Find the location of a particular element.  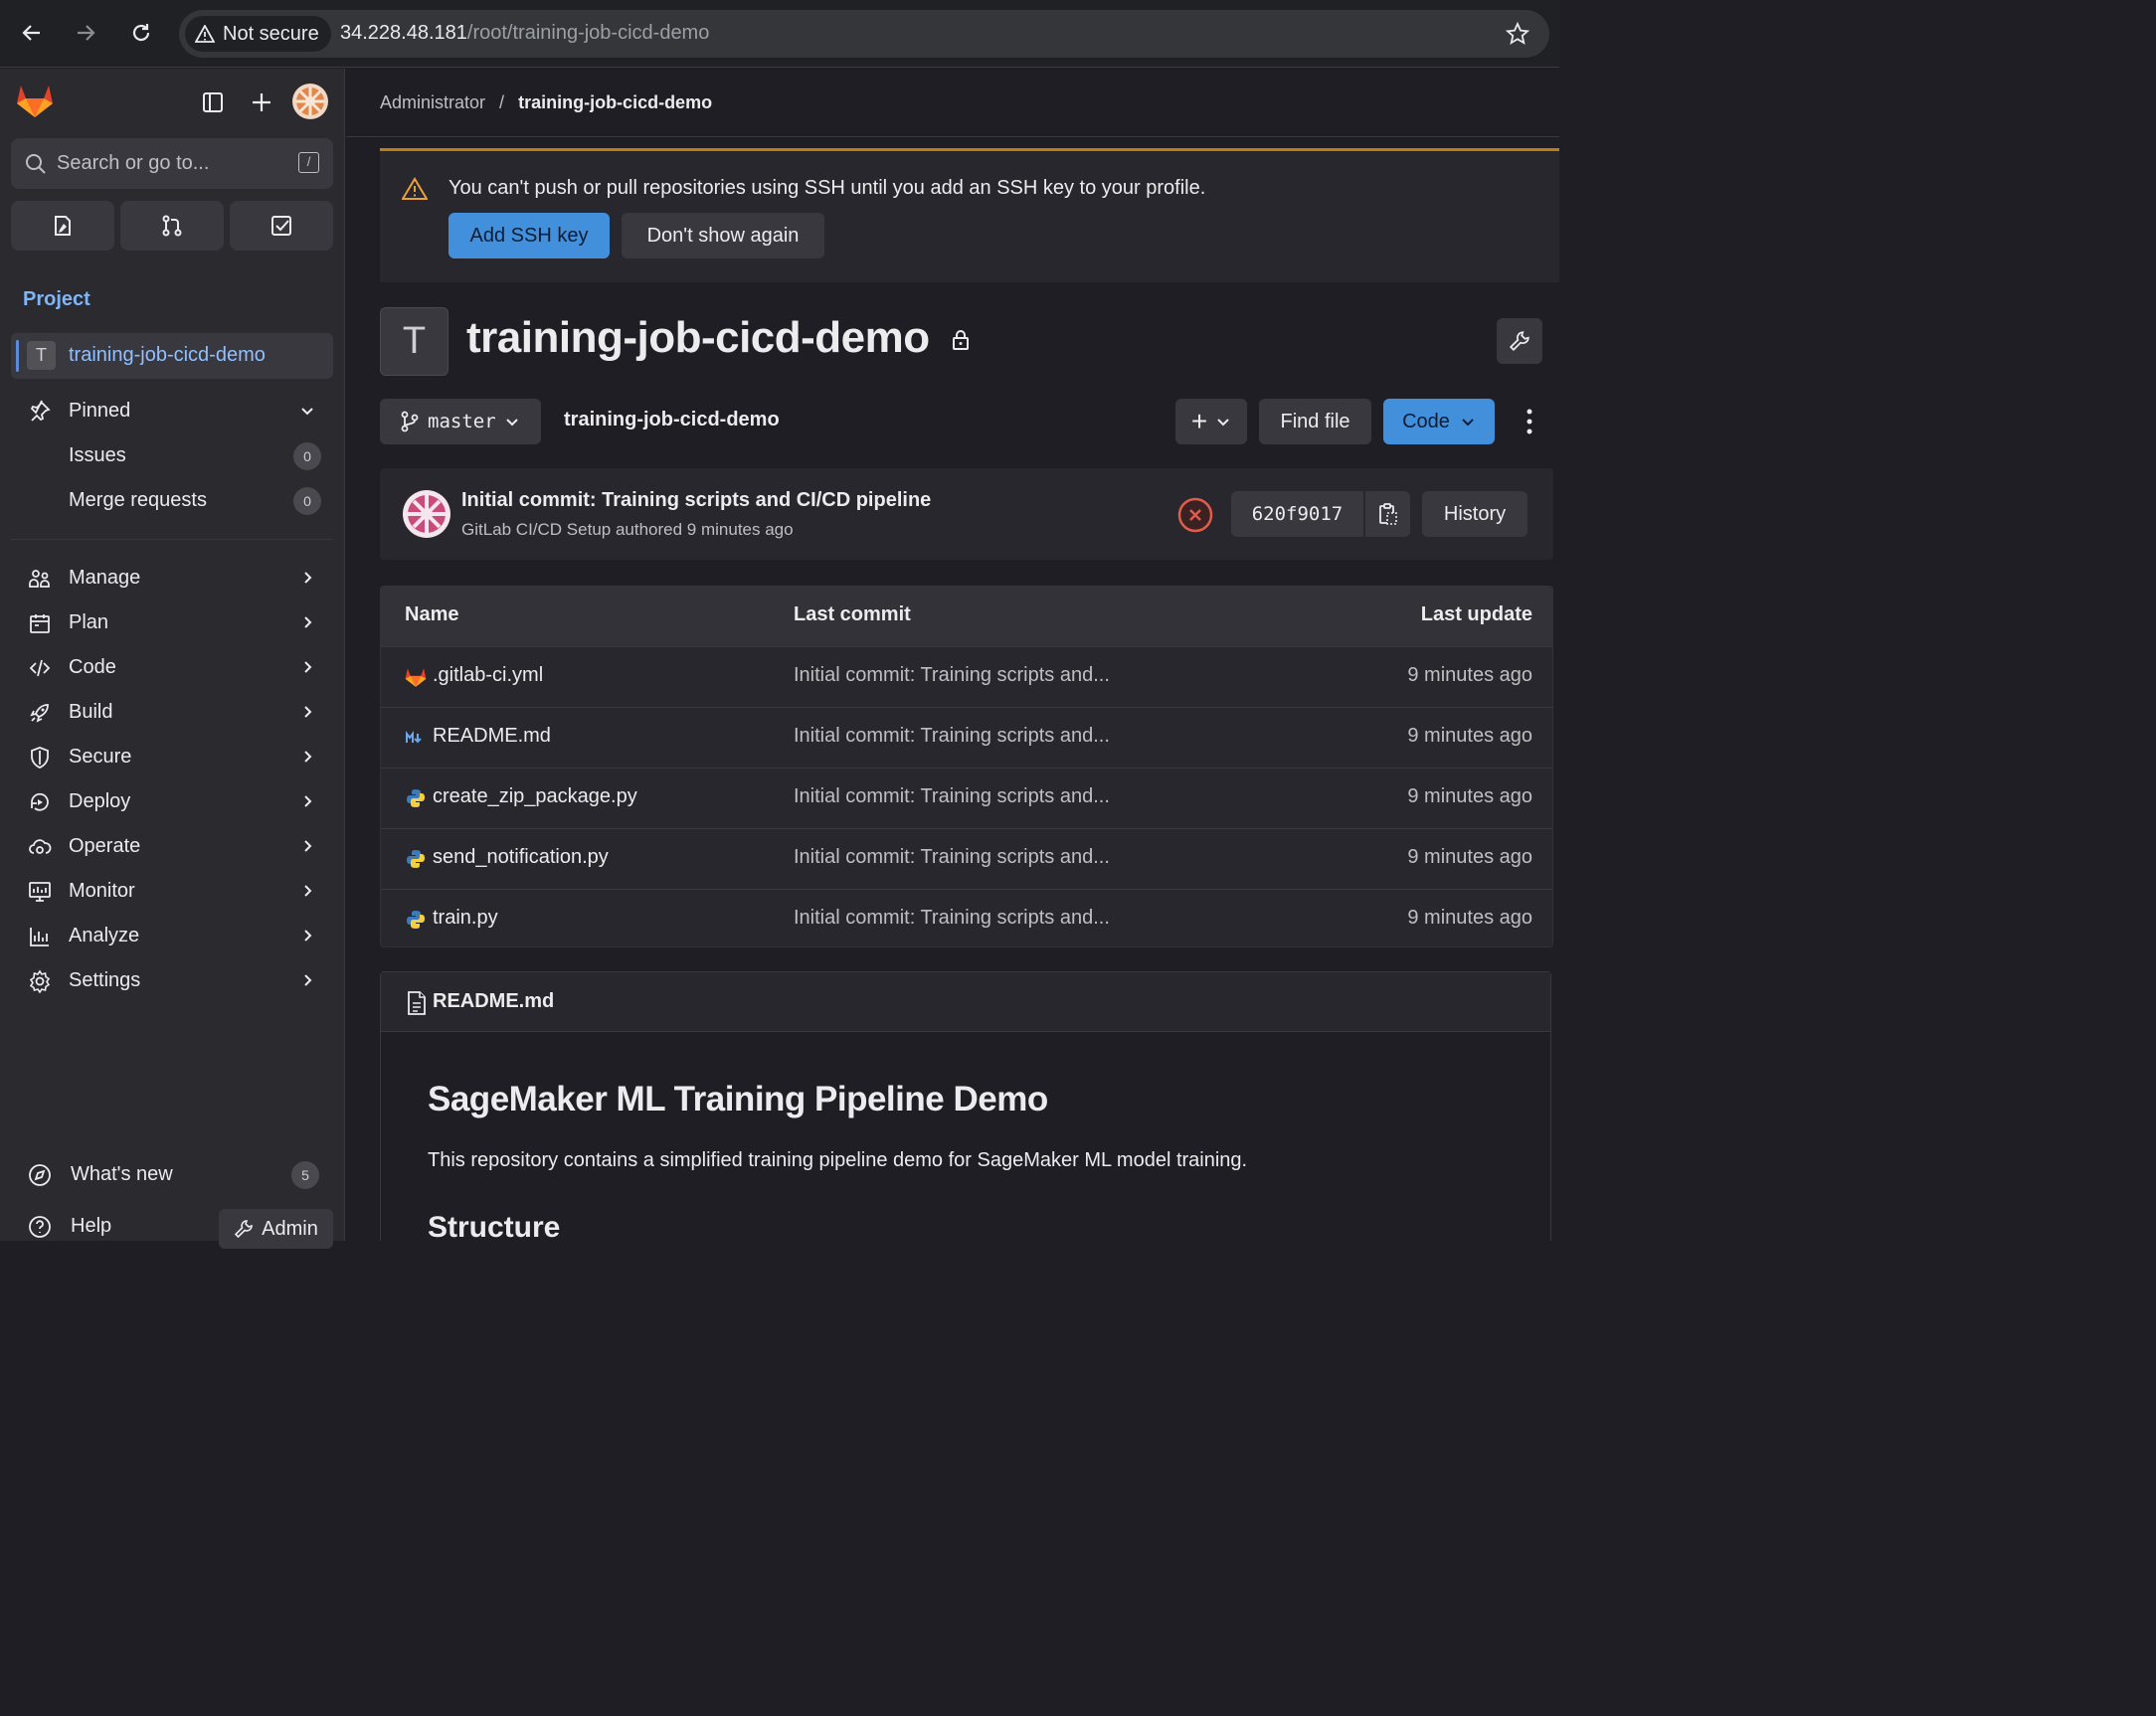

warning-icon is located at coordinates (415, 189).